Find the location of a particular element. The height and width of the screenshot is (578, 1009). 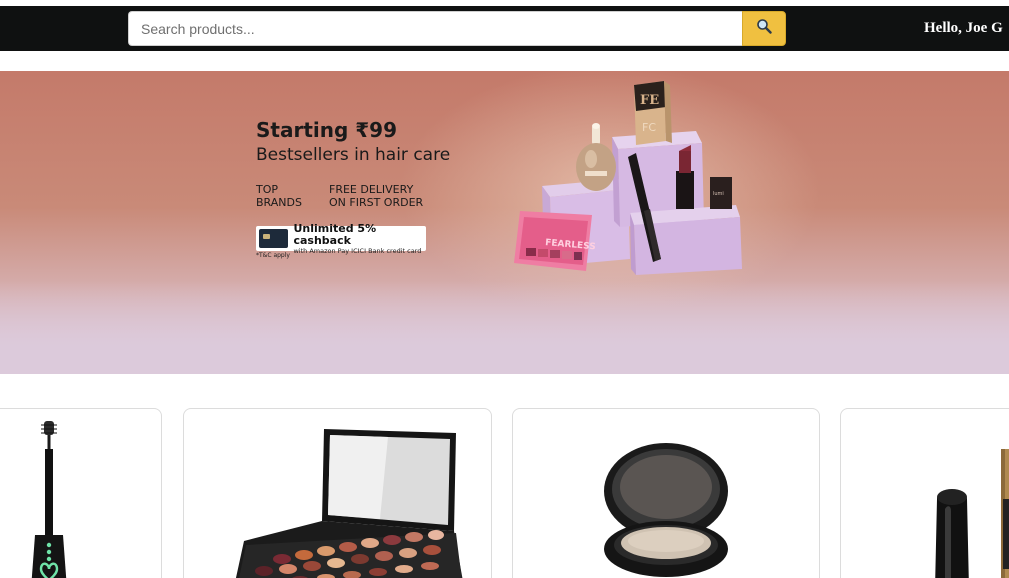

search-button is located at coordinates (764, 28).